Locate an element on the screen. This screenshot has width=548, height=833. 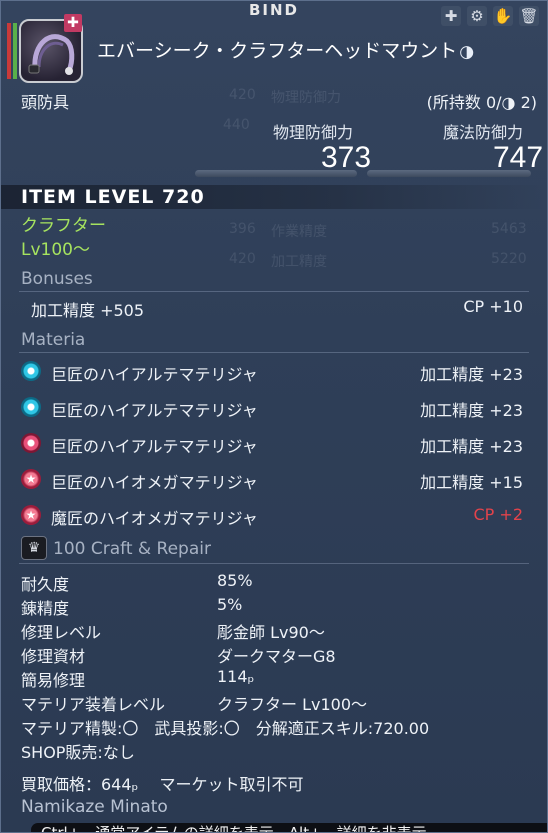
tooltip-toolbar: ✚ ⚙ ✋ 🗑 is located at coordinates (490, 16).